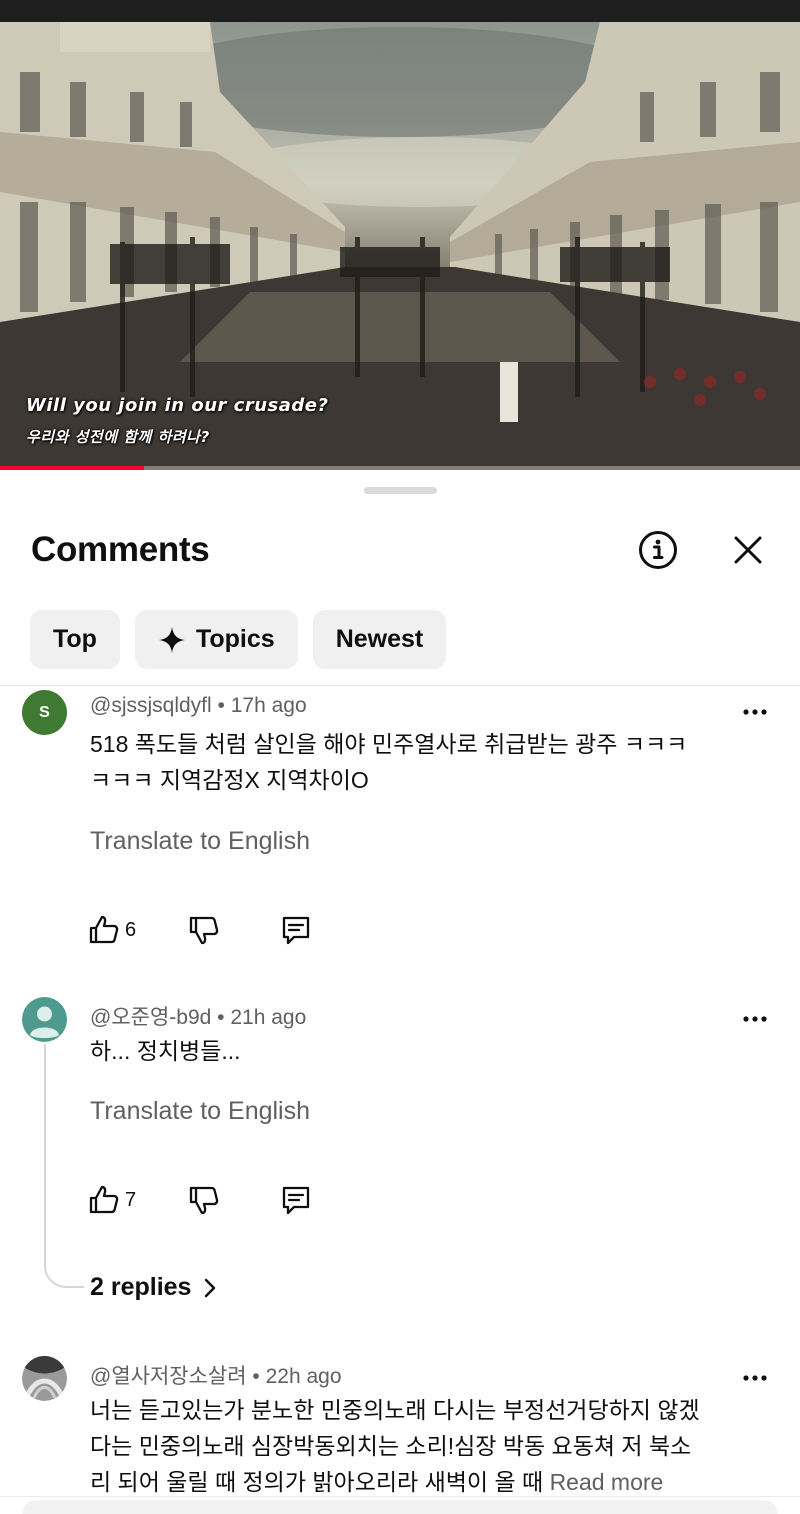 This screenshot has width=800, height=1514. What do you see at coordinates (177, 405) in the screenshot?
I see `subtitle-english: Will you join in our crusade?` at bounding box center [177, 405].